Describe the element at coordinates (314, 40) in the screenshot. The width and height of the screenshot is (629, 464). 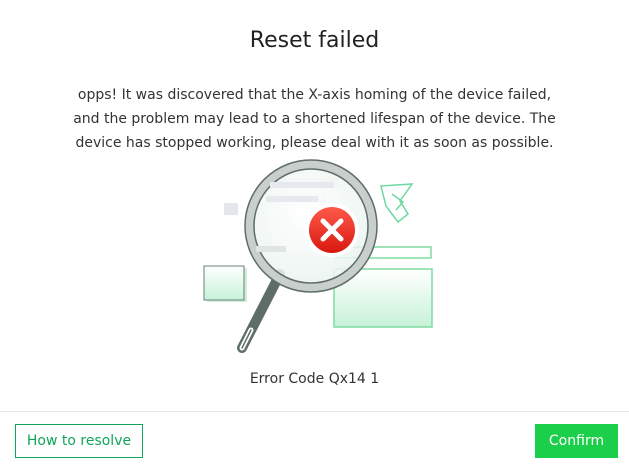
I see `dialog-title: Reset failed` at that location.